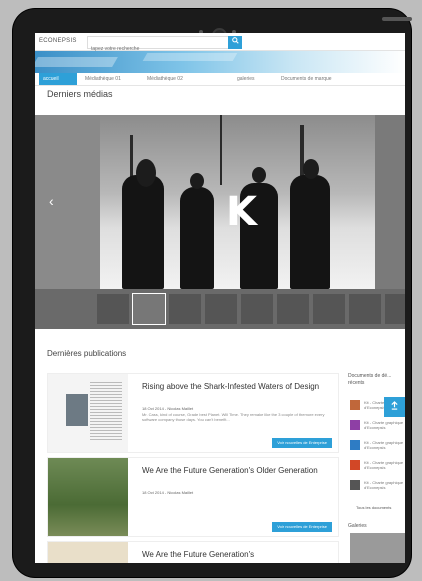 The width and height of the screenshot is (422, 581). What do you see at coordinates (58, 41) in the screenshot?
I see `brand-logo: ECONEPSIS` at bounding box center [58, 41].